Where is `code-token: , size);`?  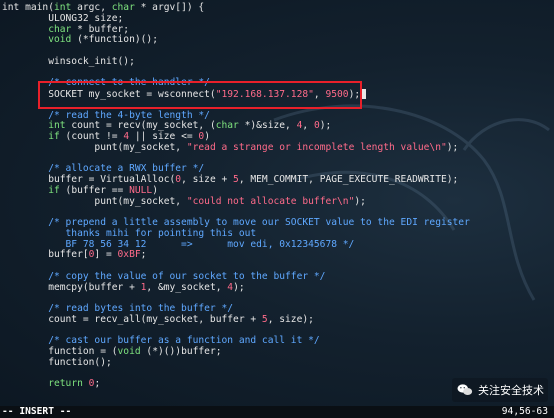 code-token: , size); is located at coordinates (290, 319).